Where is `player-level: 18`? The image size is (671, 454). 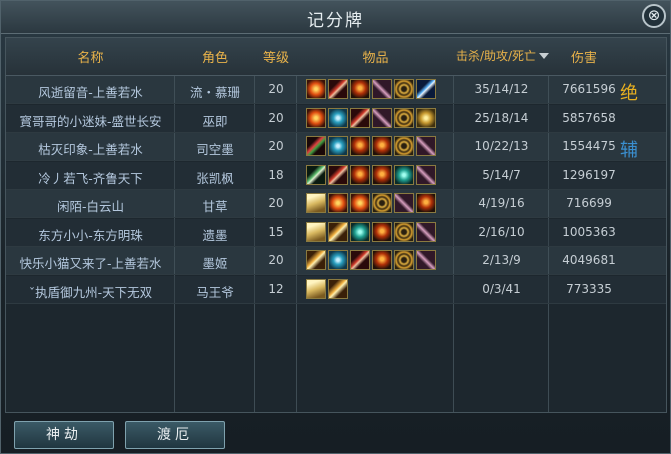
player-level: 18 is located at coordinates (276, 174).